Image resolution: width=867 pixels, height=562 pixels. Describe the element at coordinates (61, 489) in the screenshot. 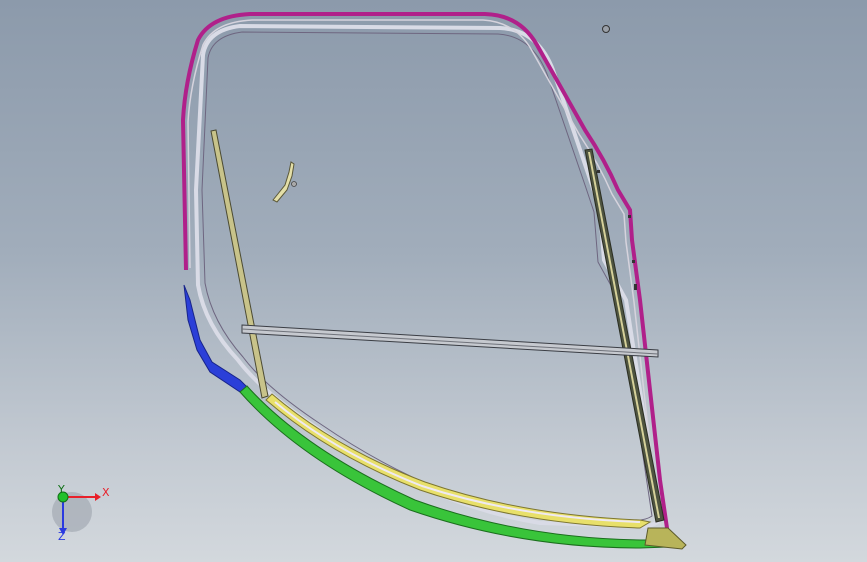

I see `y-axis-label: Y` at that location.